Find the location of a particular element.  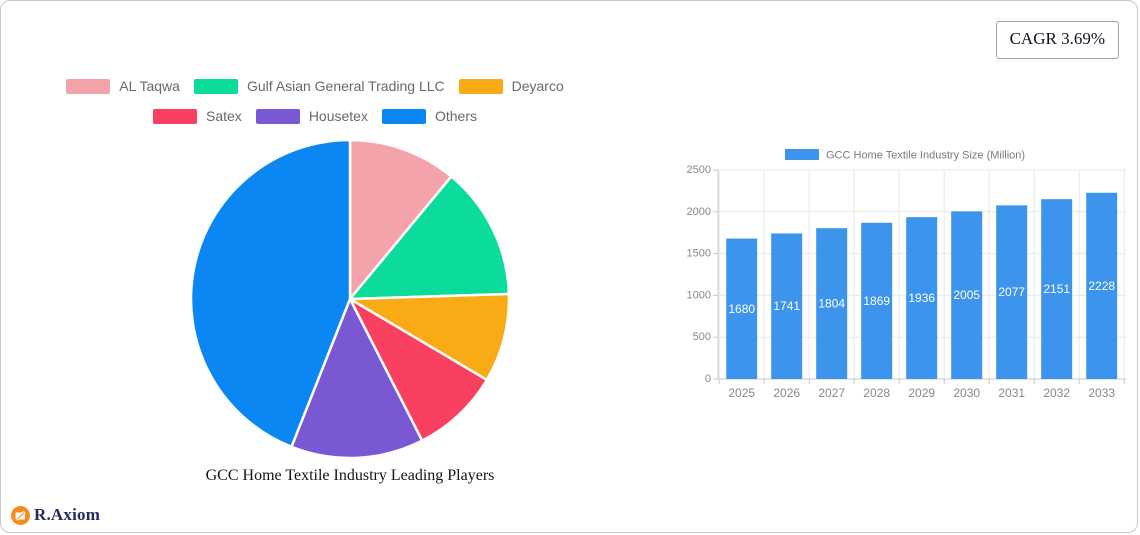

bar-legend-swatch is located at coordinates (802, 154).